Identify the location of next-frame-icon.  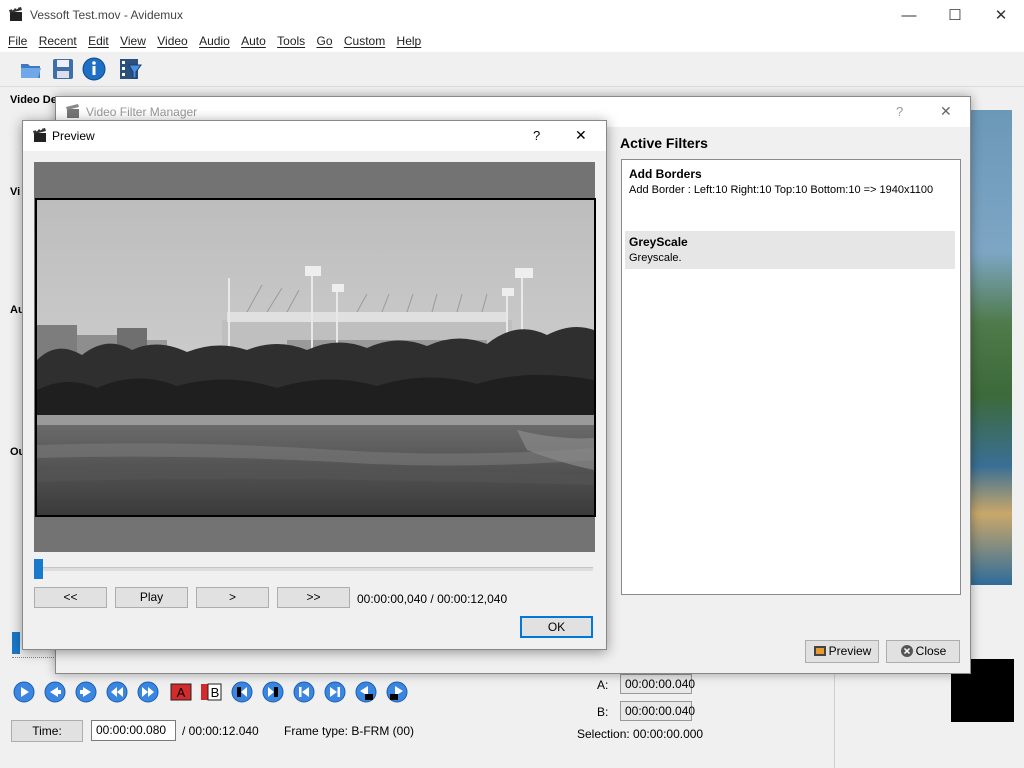
(86, 692).